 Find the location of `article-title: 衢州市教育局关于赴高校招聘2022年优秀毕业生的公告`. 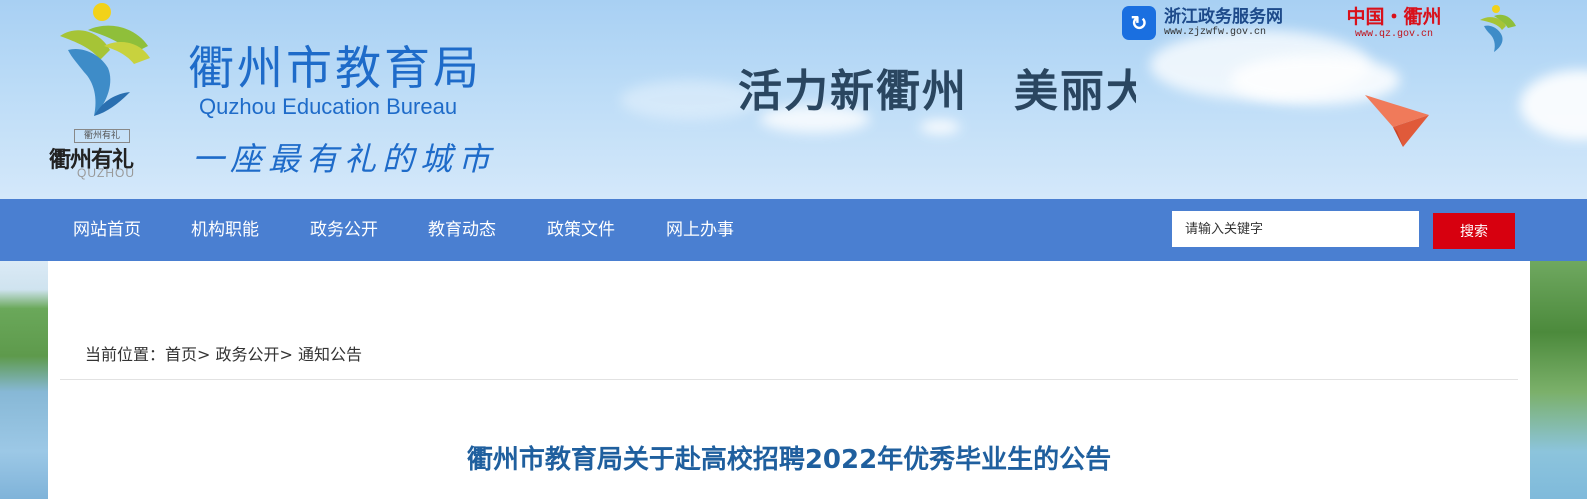

article-title: 衢州市教育局关于赴高校招聘2022年优秀毕业生的公告 is located at coordinates (789, 460).